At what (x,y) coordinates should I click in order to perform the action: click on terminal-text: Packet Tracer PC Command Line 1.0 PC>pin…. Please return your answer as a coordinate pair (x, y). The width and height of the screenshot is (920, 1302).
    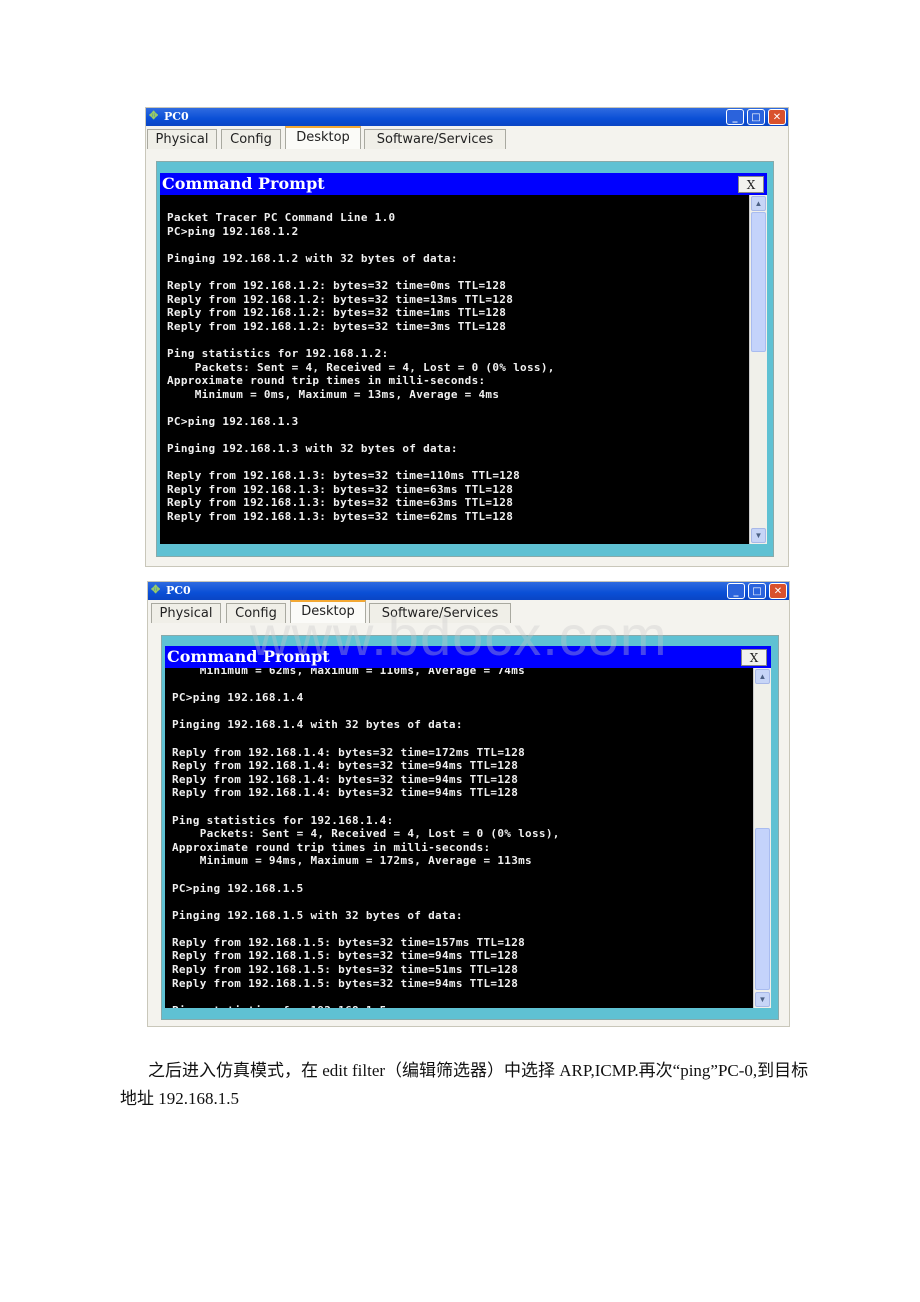
    Looking at the image, I should click on (361, 367).